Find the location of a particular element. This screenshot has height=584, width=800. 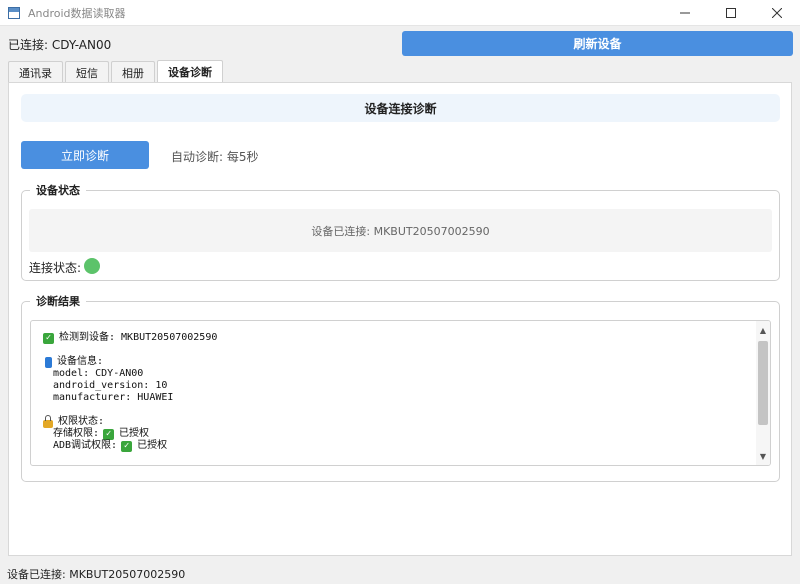

minimize-button is located at coordinates (685, 13).